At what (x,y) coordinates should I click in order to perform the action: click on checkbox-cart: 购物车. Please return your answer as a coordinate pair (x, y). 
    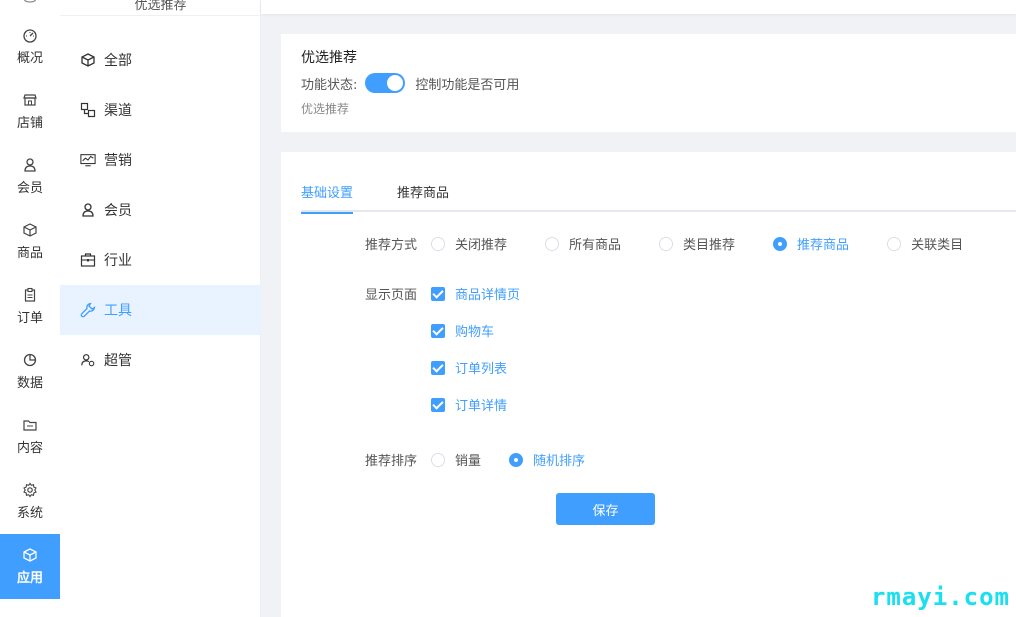
    Looking at the image, I should click on (462, 330).